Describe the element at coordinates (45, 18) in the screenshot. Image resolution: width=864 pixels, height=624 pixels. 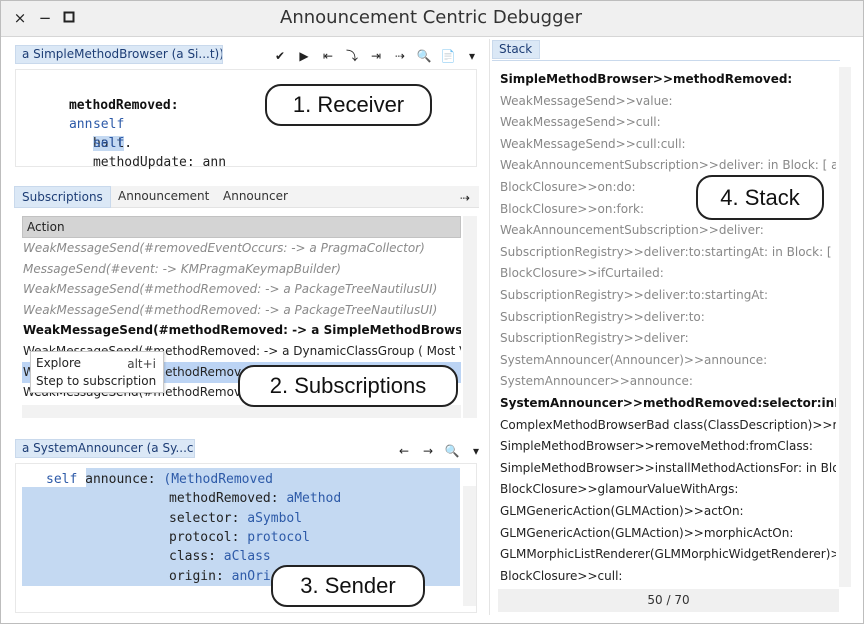
I see `minimize-icon: −` at that location.